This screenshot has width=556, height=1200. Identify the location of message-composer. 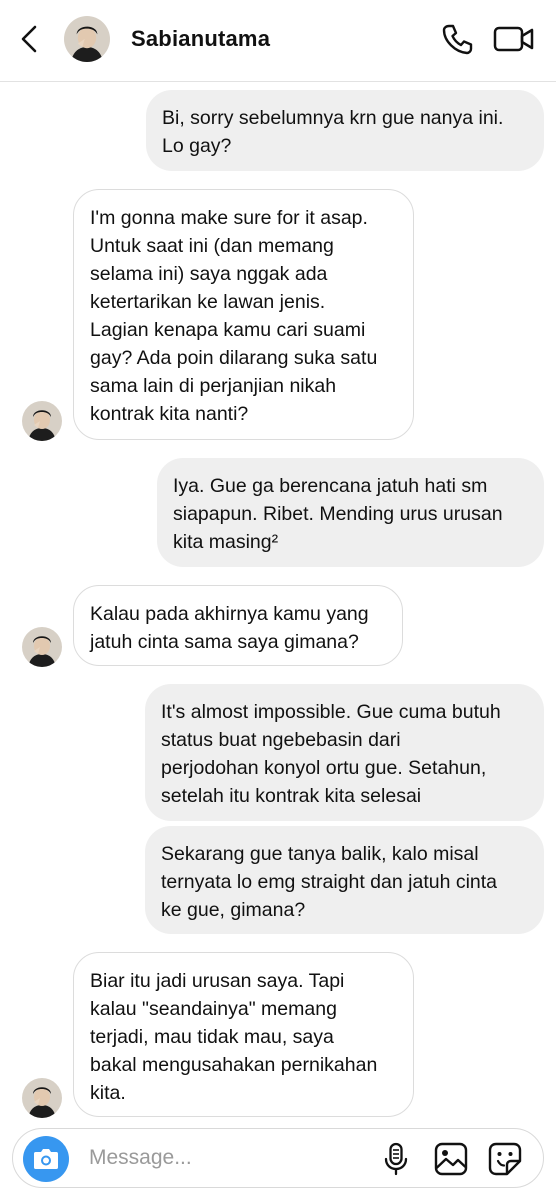
(278, 1158).